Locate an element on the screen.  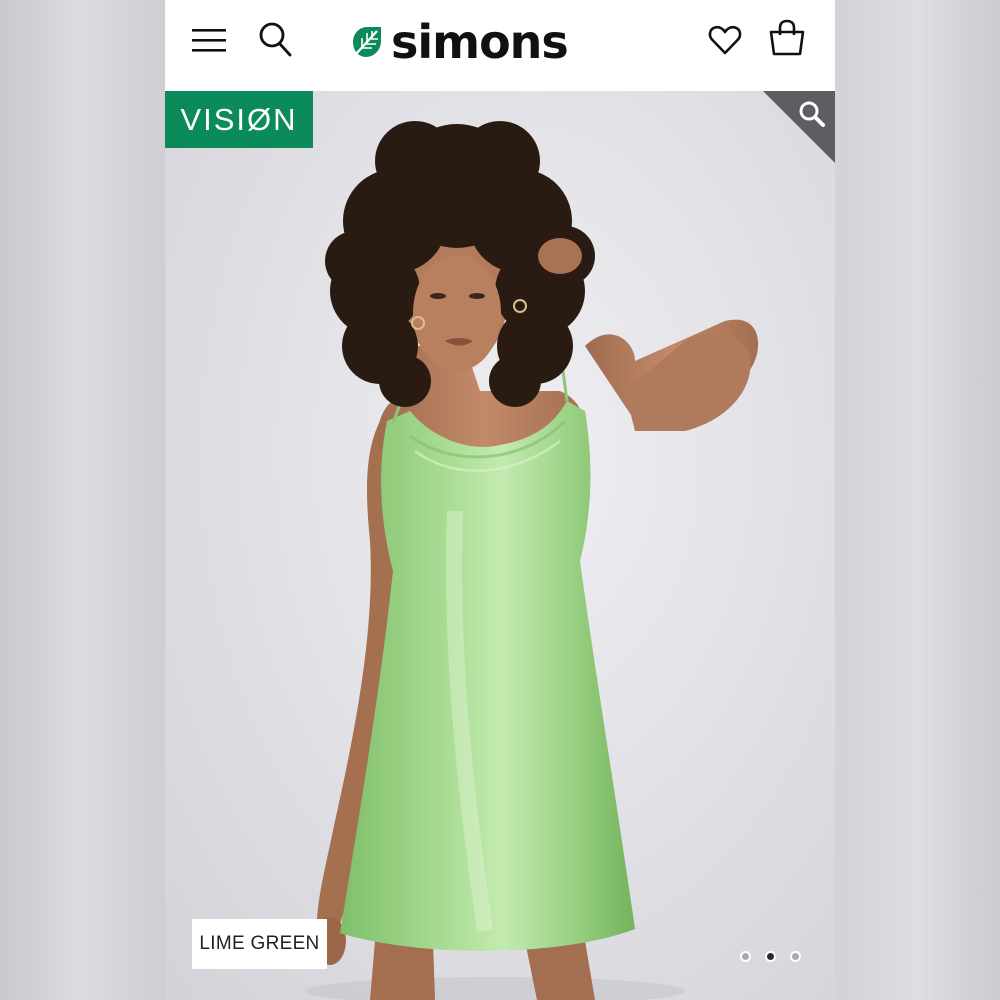
search-button is located at coordinates (275, 39).